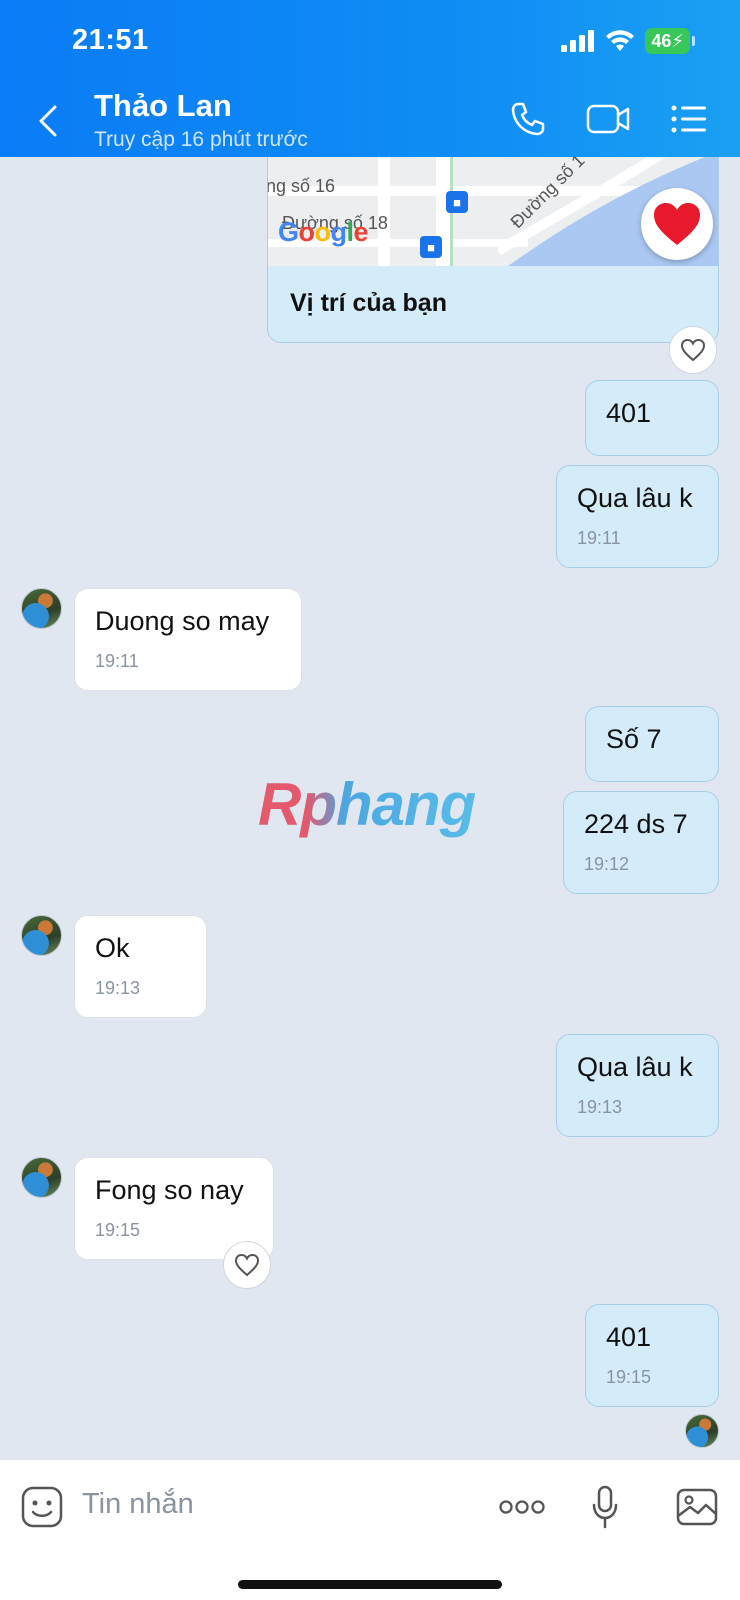 This screenshot has width=740, height=1600. I want to click on message-input-bar: Tin nhắn, so click(370, 1530).